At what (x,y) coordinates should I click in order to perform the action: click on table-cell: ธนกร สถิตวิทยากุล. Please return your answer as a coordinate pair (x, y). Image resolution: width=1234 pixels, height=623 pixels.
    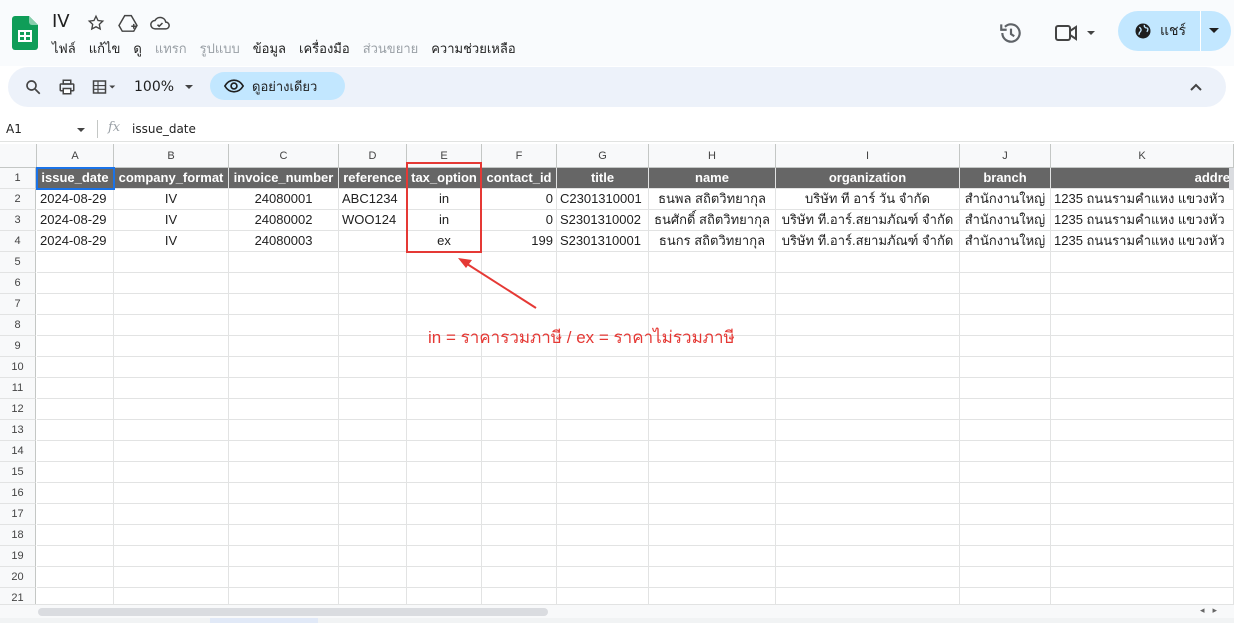
    Looking at the image, I should click on (712, 241).